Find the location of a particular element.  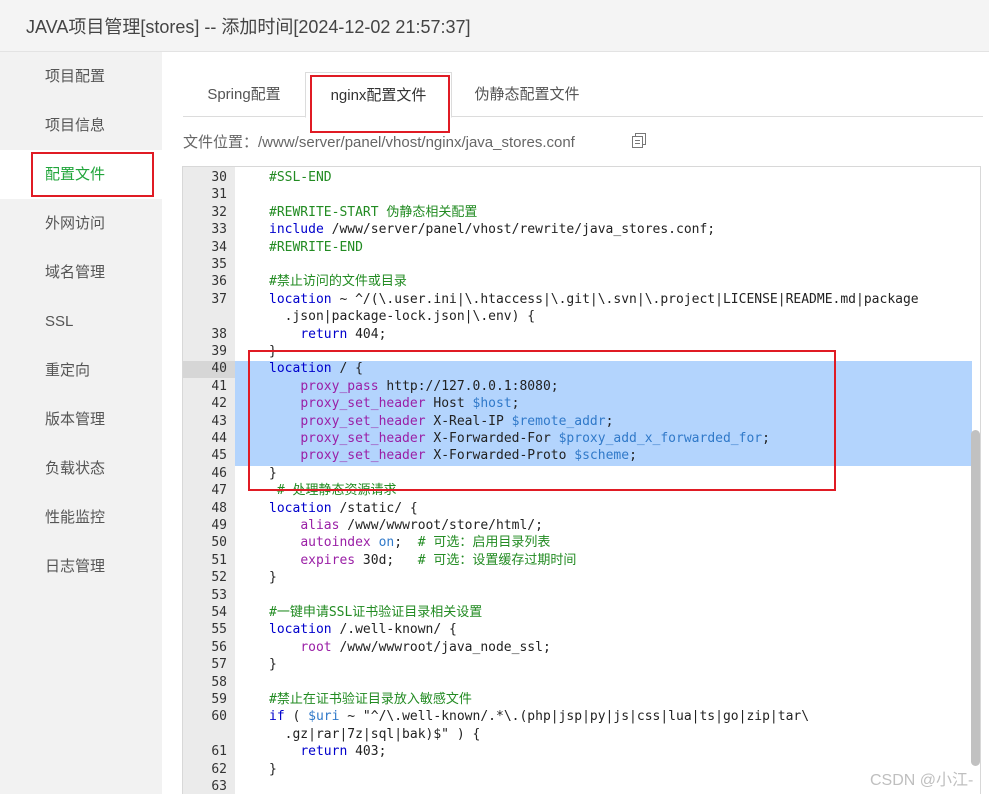

code-line: 35 is located at coordinates (581, 264).